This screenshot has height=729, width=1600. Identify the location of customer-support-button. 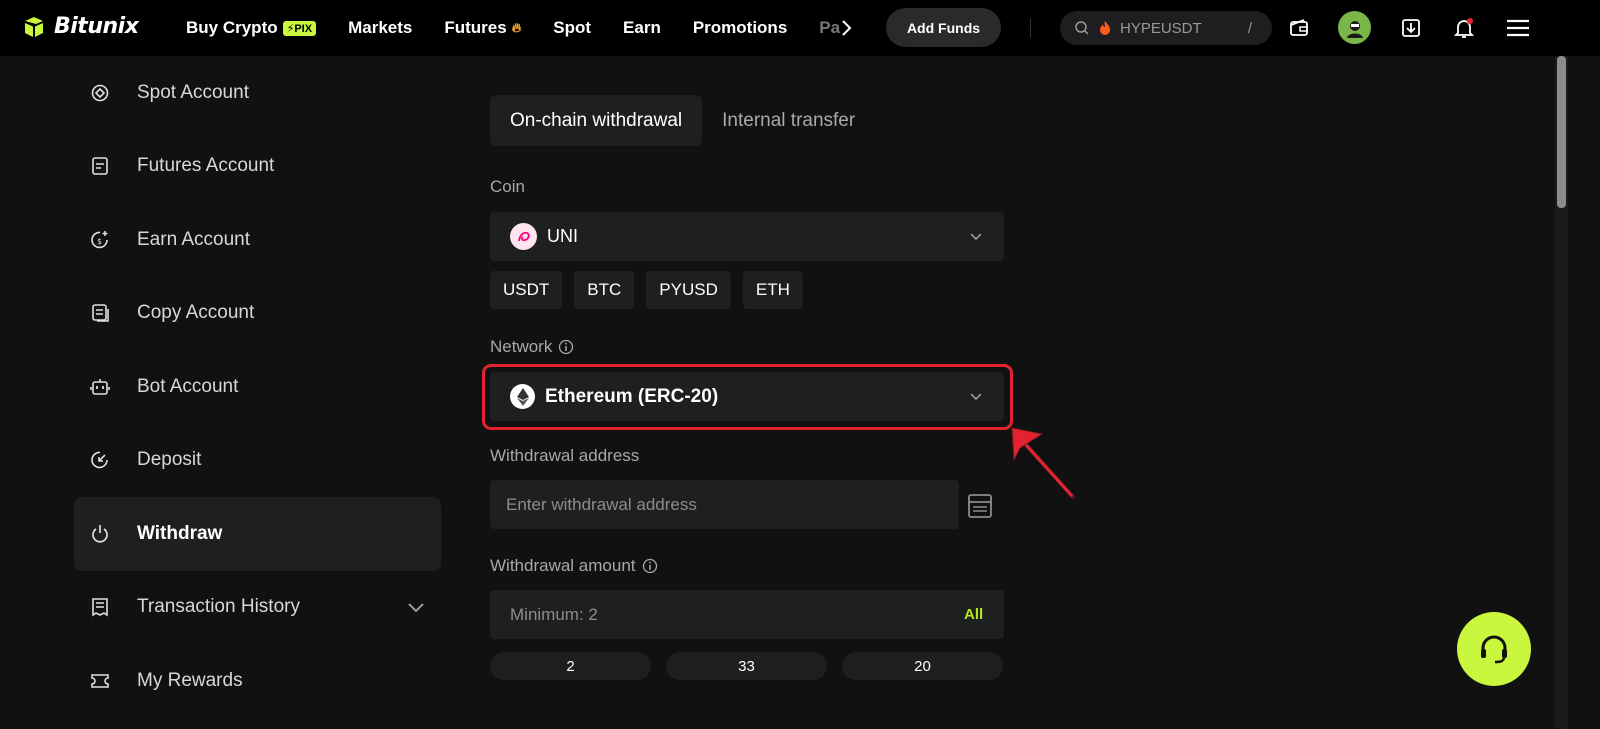
(1494, 649).